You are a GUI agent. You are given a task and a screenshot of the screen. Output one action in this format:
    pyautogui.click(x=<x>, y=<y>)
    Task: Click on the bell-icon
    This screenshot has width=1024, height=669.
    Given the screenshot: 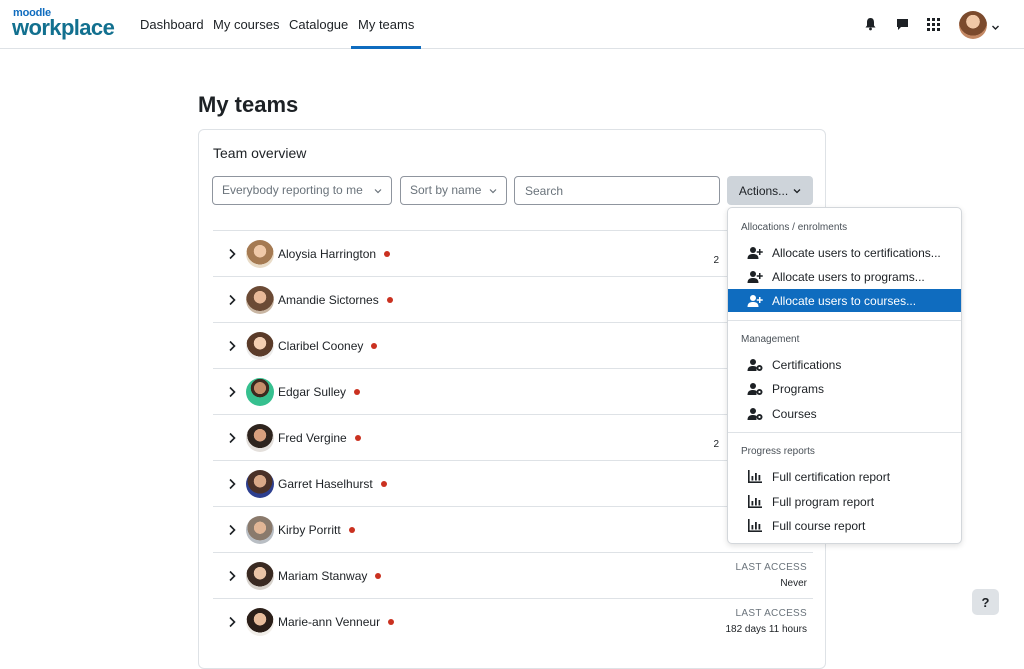 What is the action you would take?
    pyautogui.click(x=870, y=24)
    